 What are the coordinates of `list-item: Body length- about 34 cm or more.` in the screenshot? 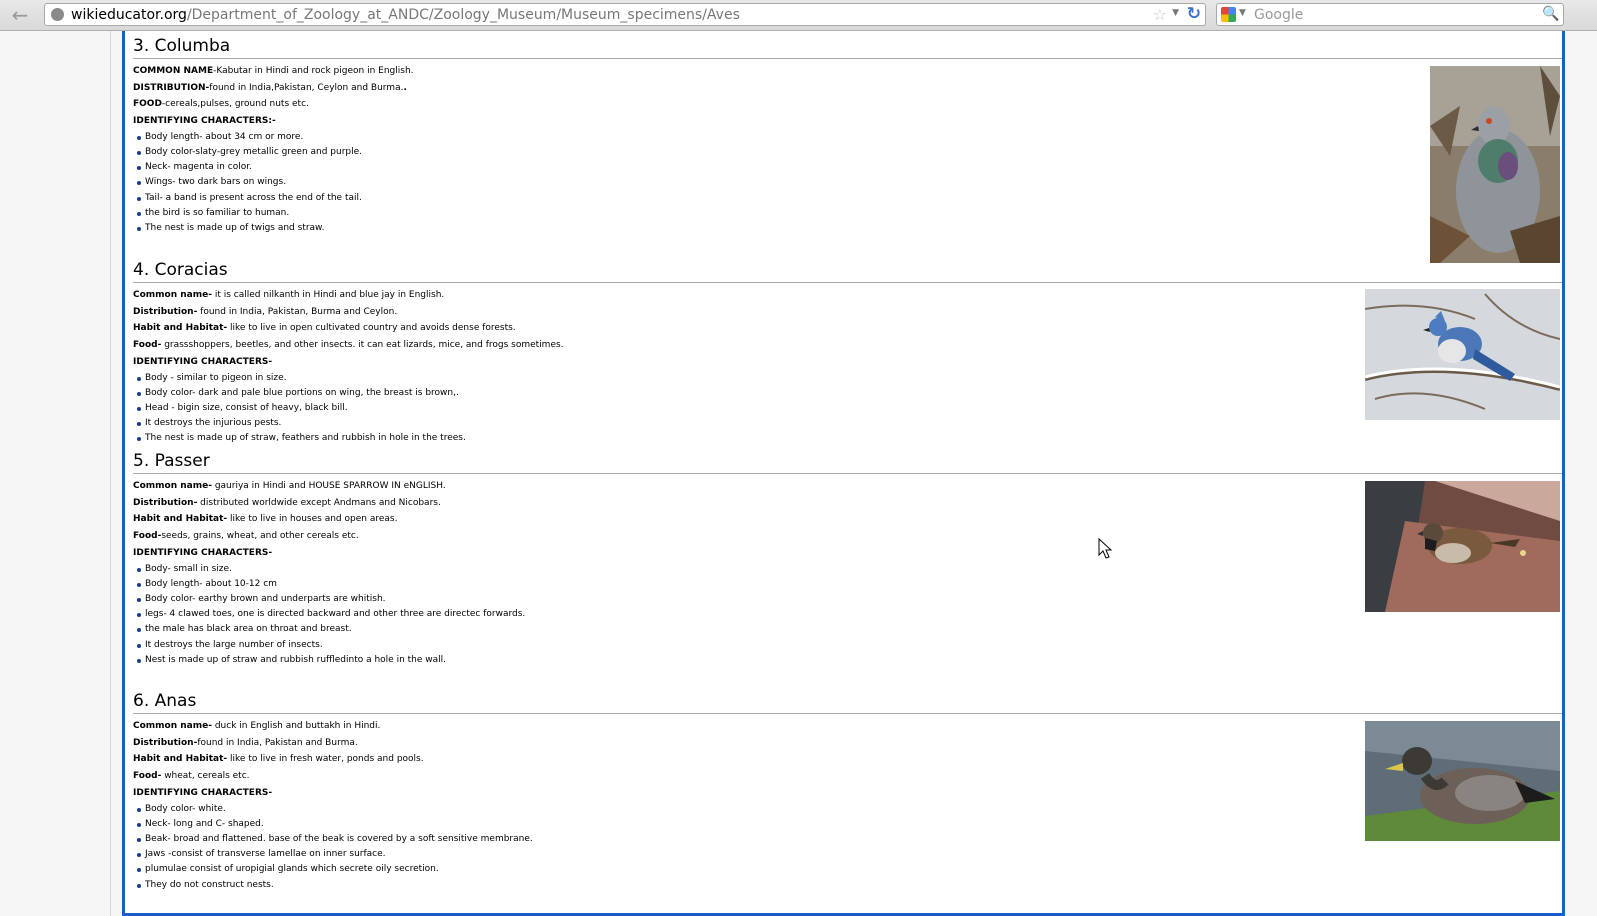 It's located at (533, 137).